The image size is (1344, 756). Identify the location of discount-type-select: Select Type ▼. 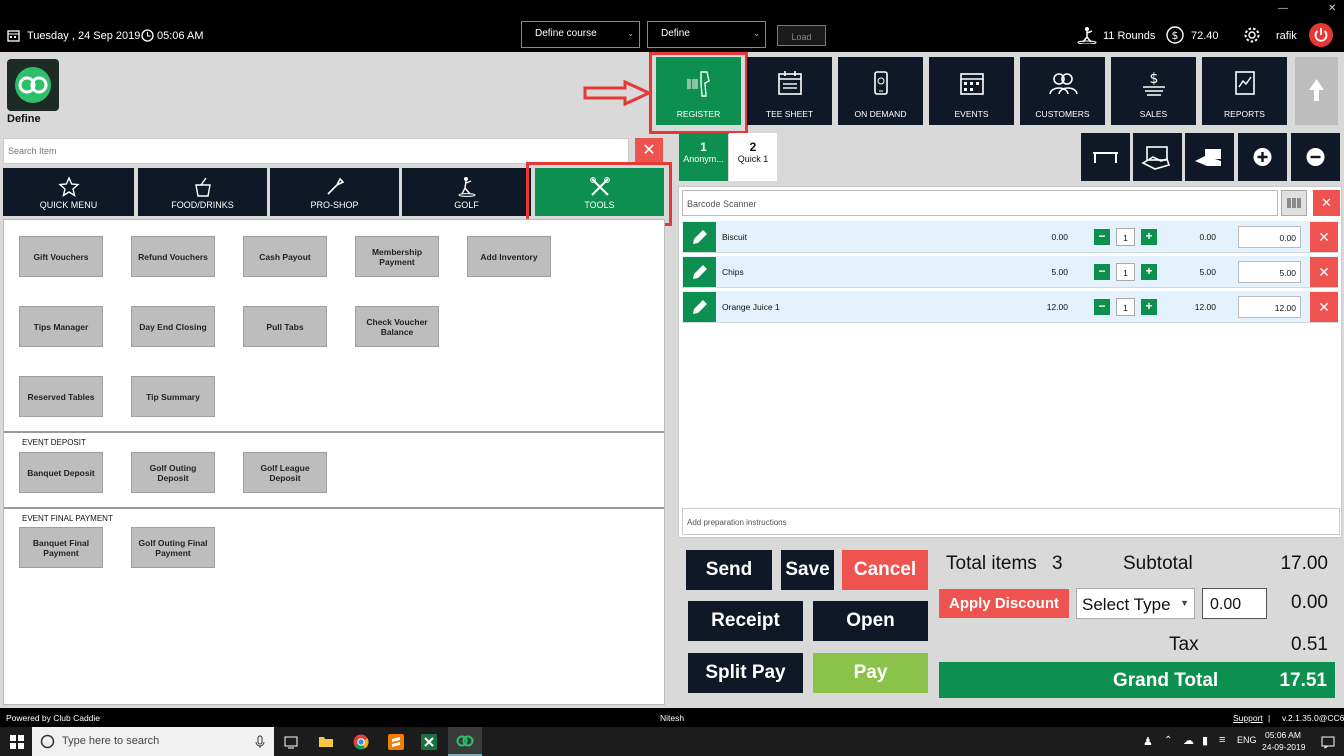
(1135, 603).